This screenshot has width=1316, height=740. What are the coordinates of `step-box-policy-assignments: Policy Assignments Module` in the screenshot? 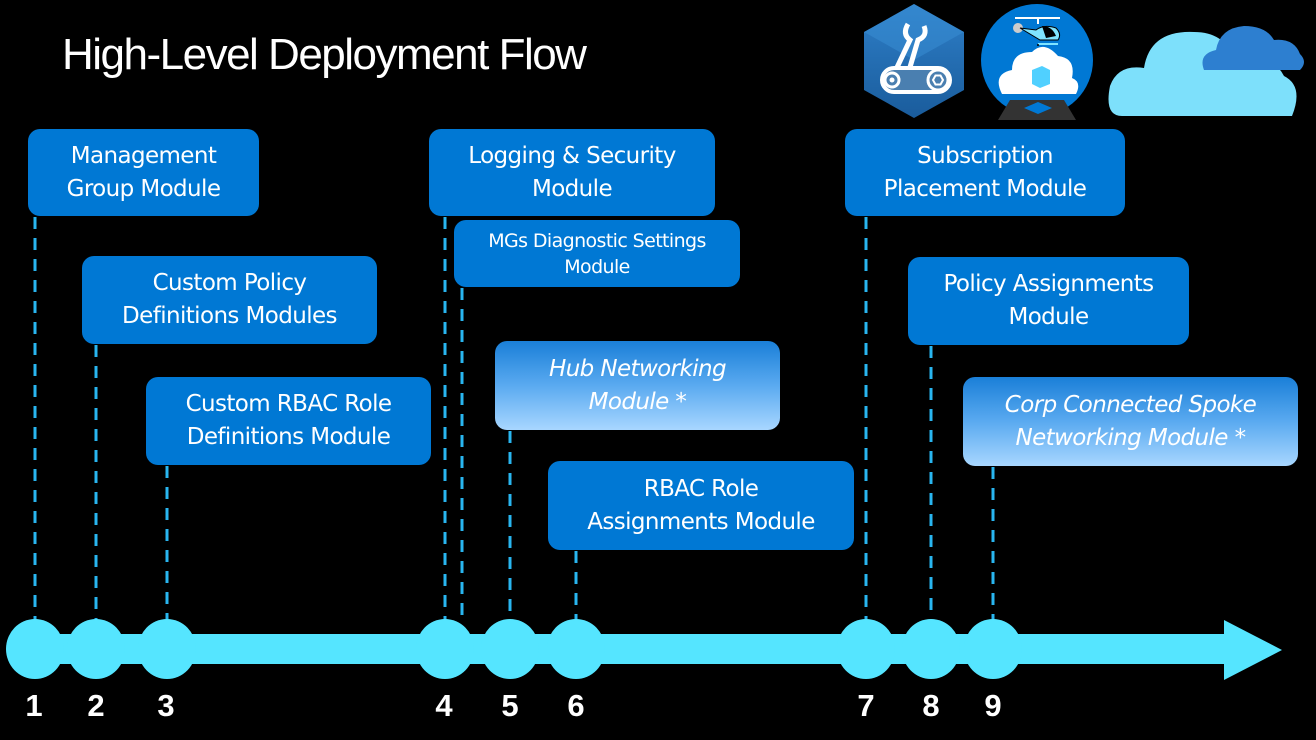 It's located at (1048, 301).